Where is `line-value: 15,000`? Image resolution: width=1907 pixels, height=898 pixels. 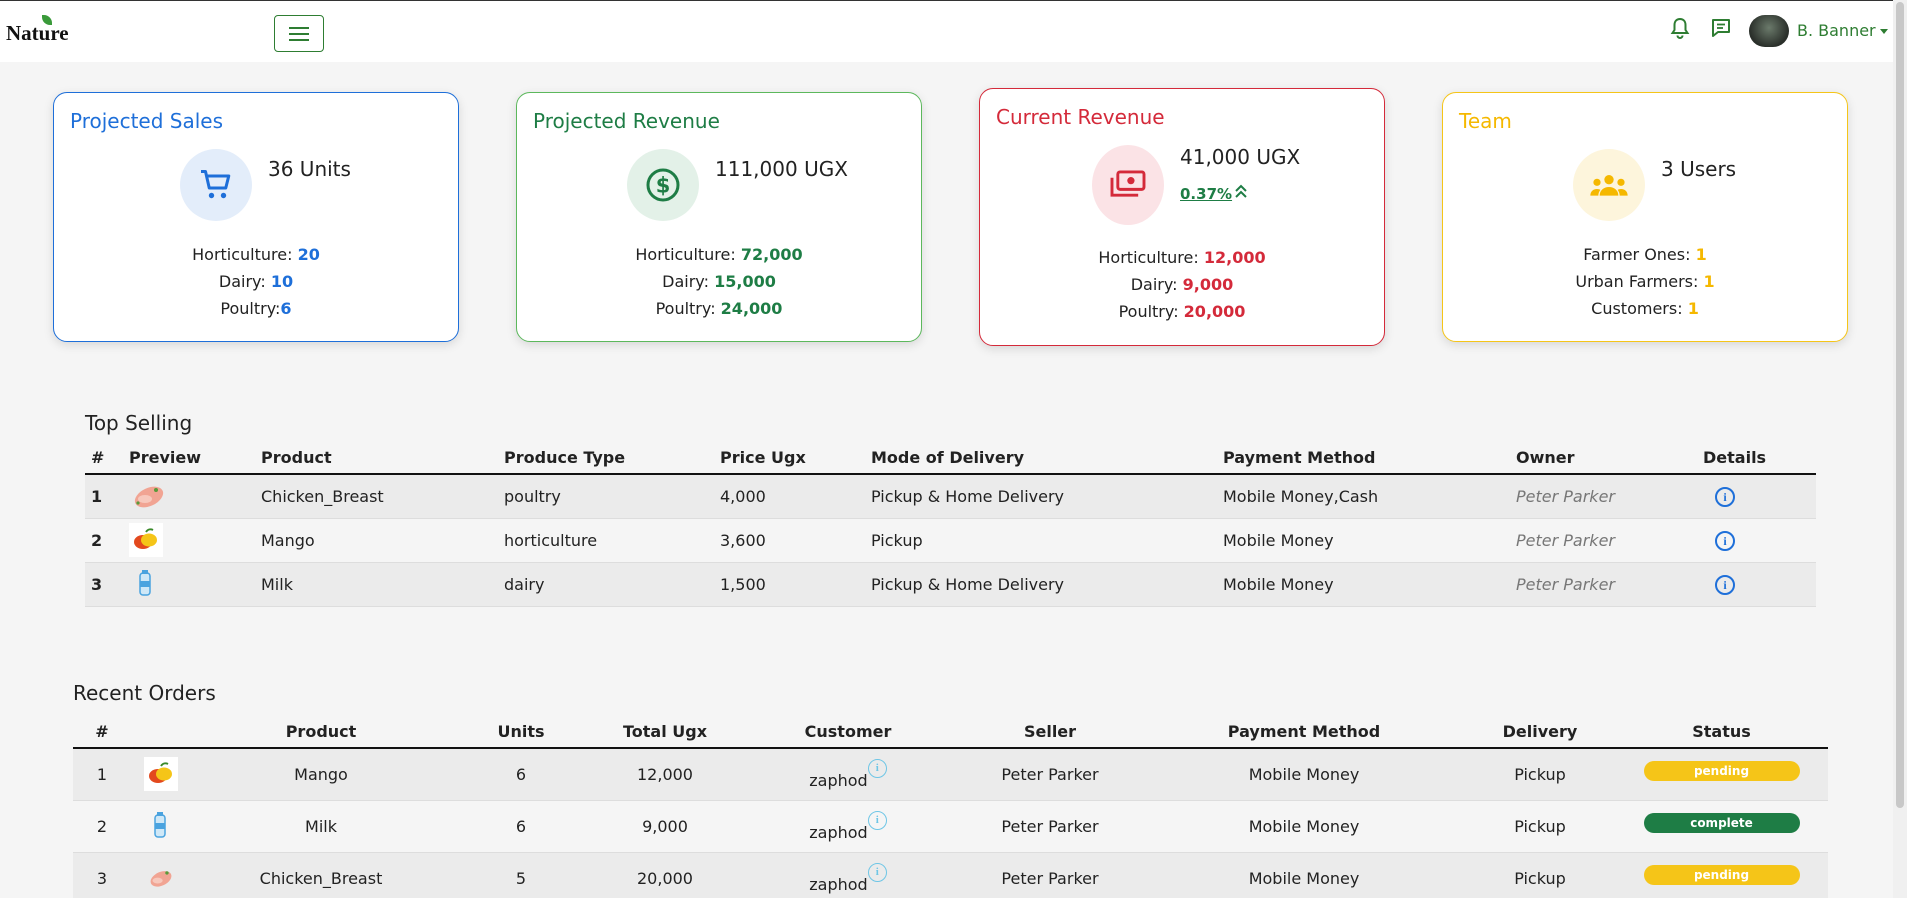
line-value: 15,000 is located at coordinates (745, 281).